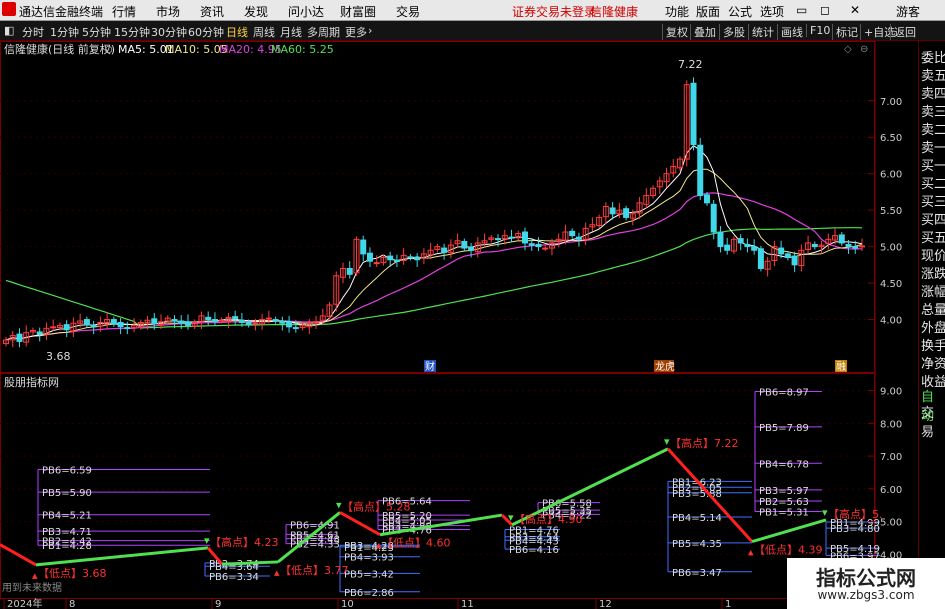 The height and width of the screenshot is (609, 945). Describe the element at coordinates (9, 30) in the screenshot. I see `toolbar-toggle-icon: ◧` at that location.